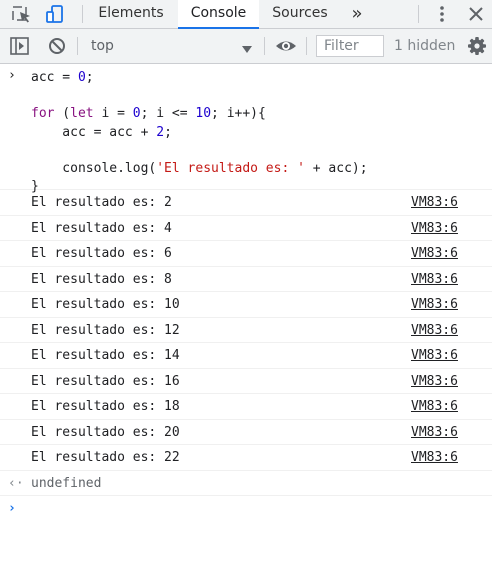 The image size is (492, 588). I want to click on filter-input: Filter, so click(350, 46).